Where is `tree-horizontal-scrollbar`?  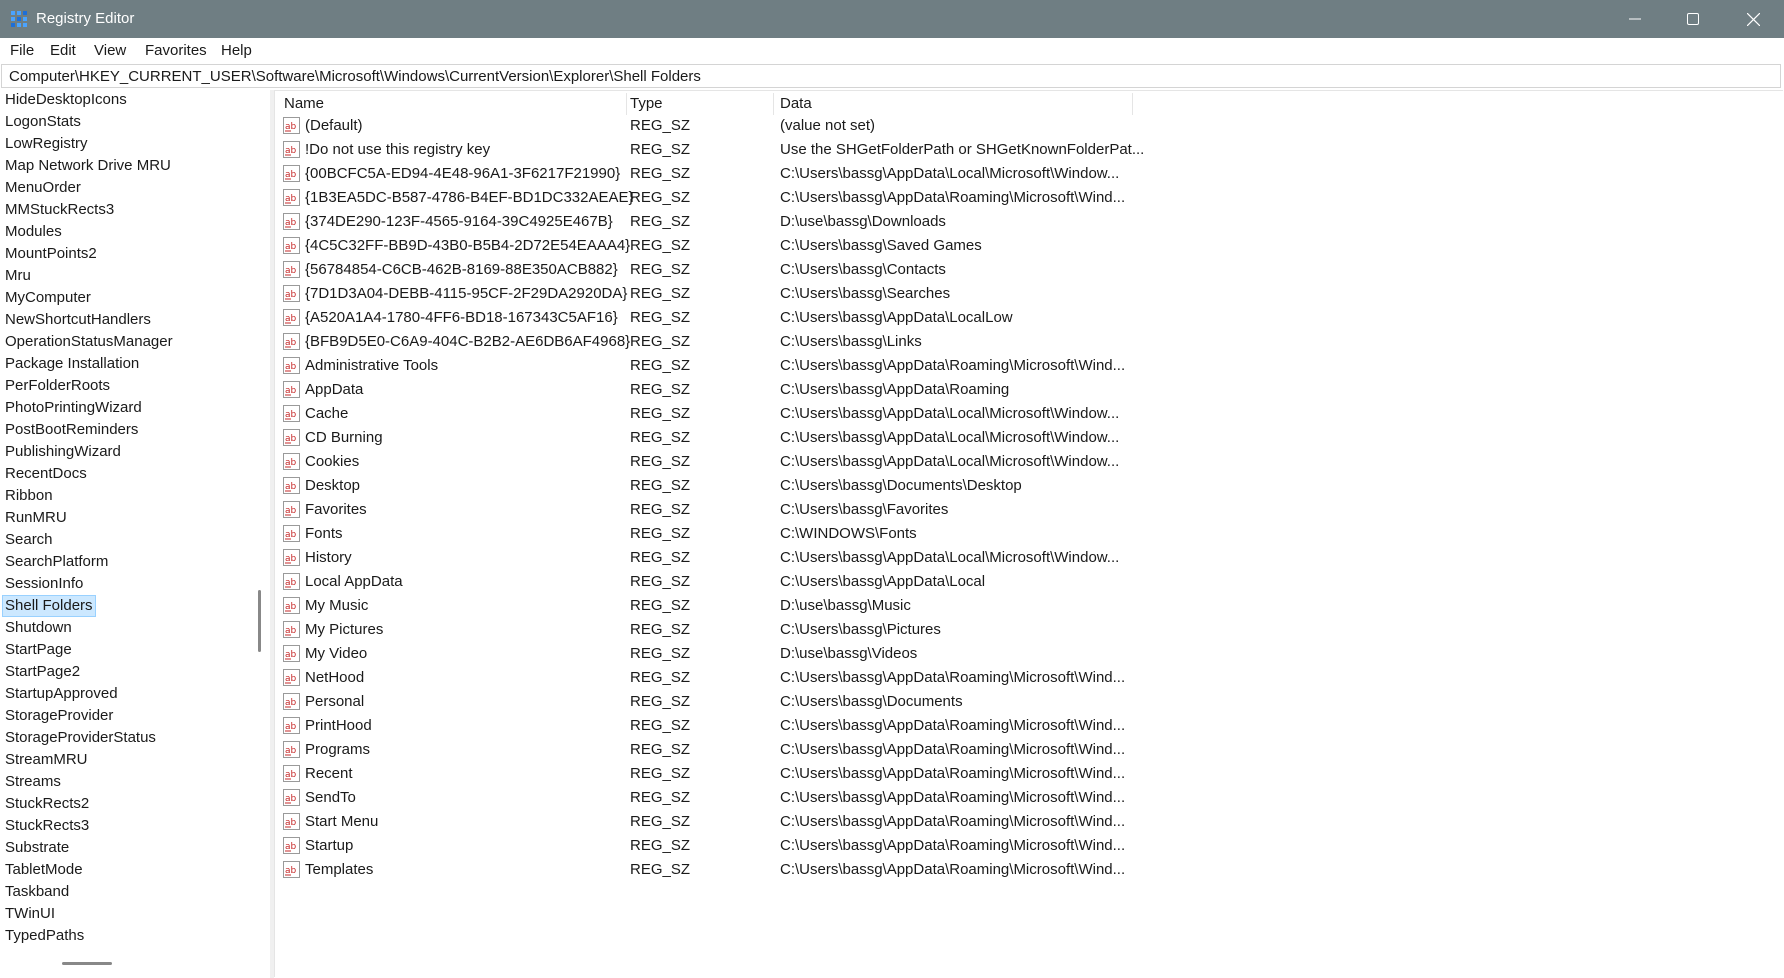 tree-horizontal-scrollbar is located at coordinates (87, 963).